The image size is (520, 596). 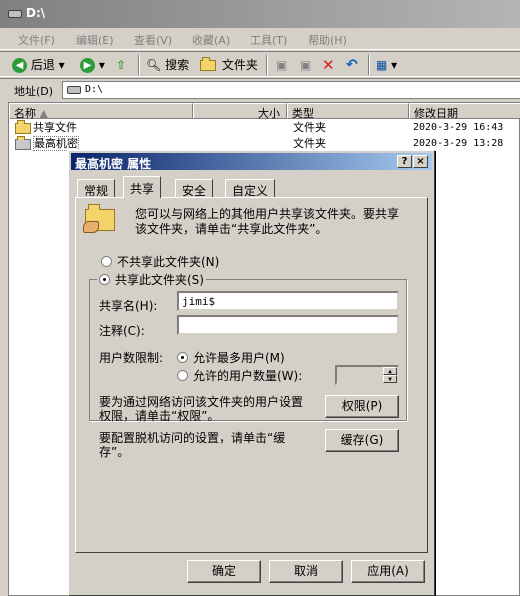 I want to click on file-date: 2020-3-29 16:43, so click(x=458, y=127).